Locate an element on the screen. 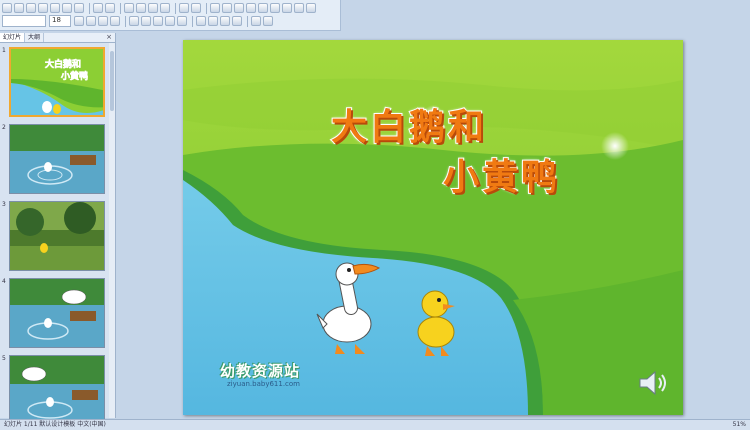  thumbnail-pond-speech-scene is located at coordinates (57, 313).